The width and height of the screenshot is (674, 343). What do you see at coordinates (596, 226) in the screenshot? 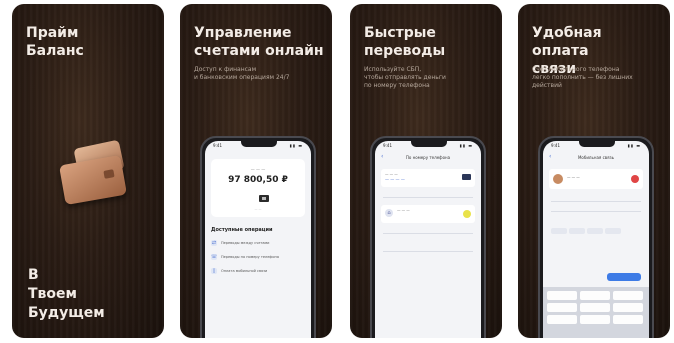
I see `amount-chips` at bounding box center [596, 226].